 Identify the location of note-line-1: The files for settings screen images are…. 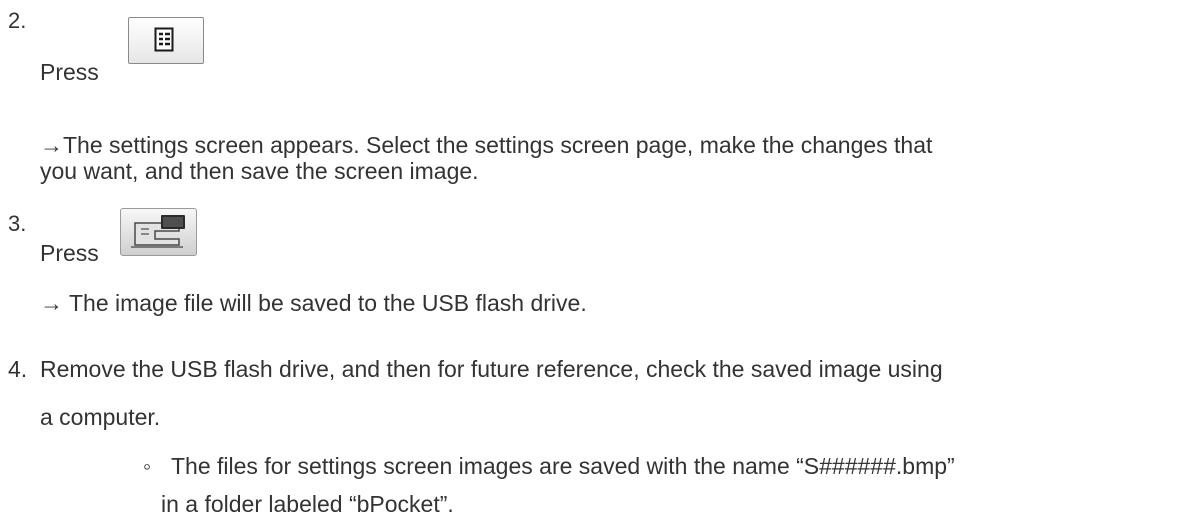
(563, 466).